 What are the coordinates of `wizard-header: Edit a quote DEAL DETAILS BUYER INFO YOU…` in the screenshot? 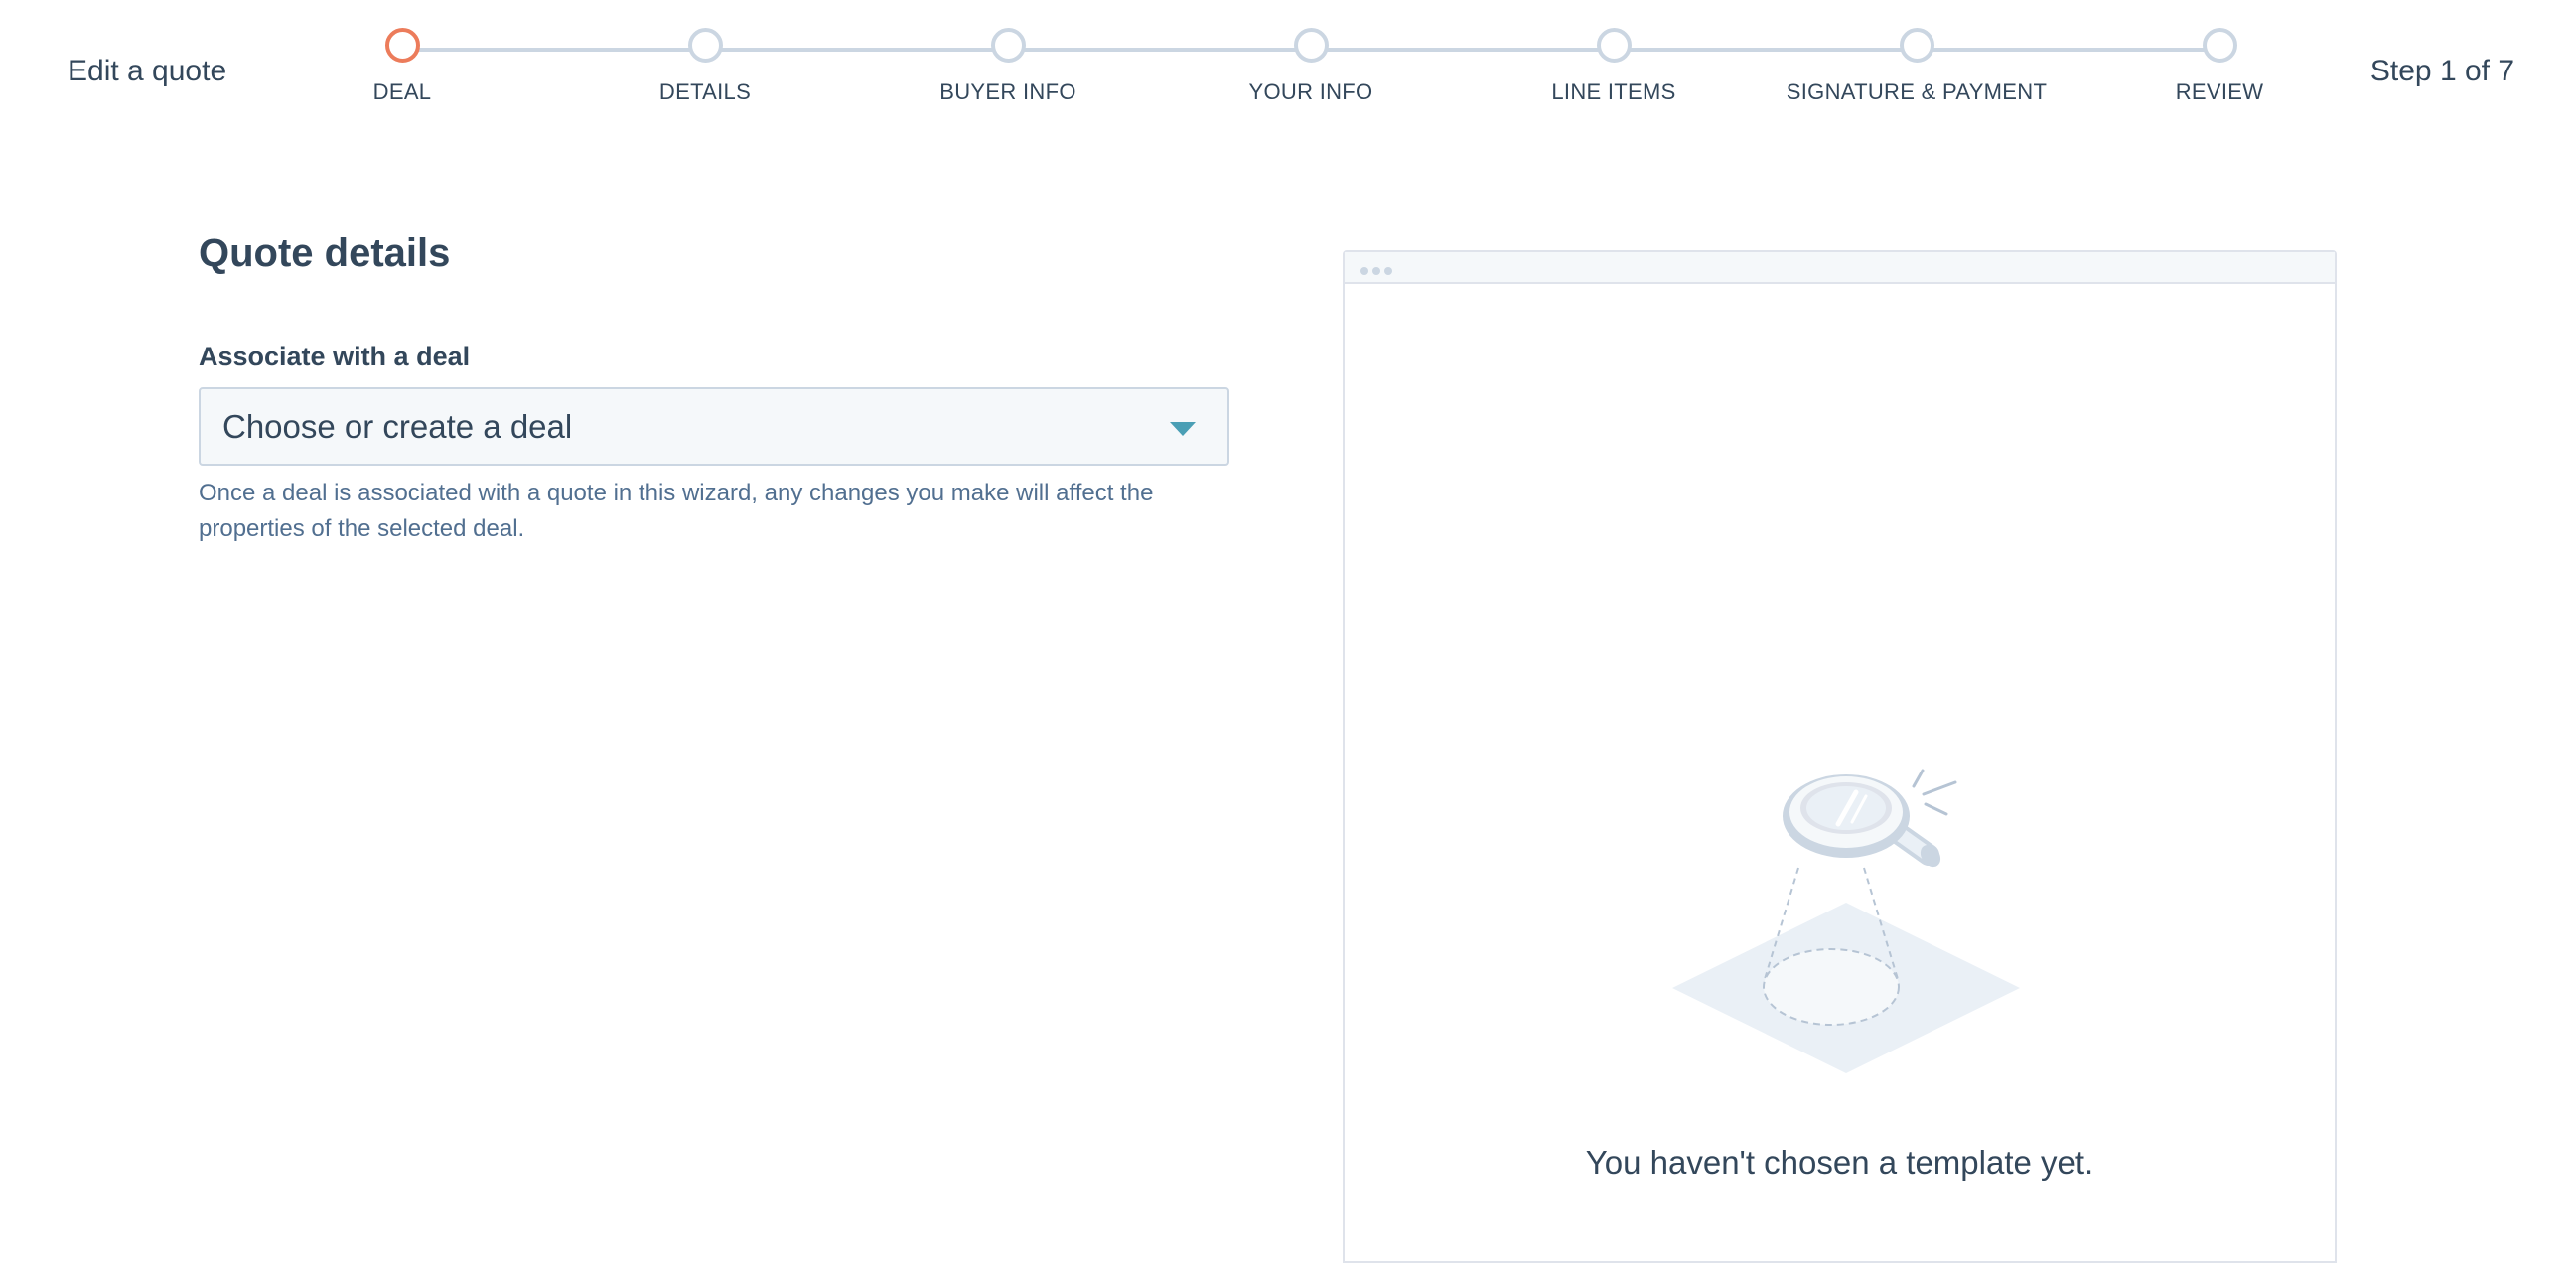 It's located at (1288, 69).